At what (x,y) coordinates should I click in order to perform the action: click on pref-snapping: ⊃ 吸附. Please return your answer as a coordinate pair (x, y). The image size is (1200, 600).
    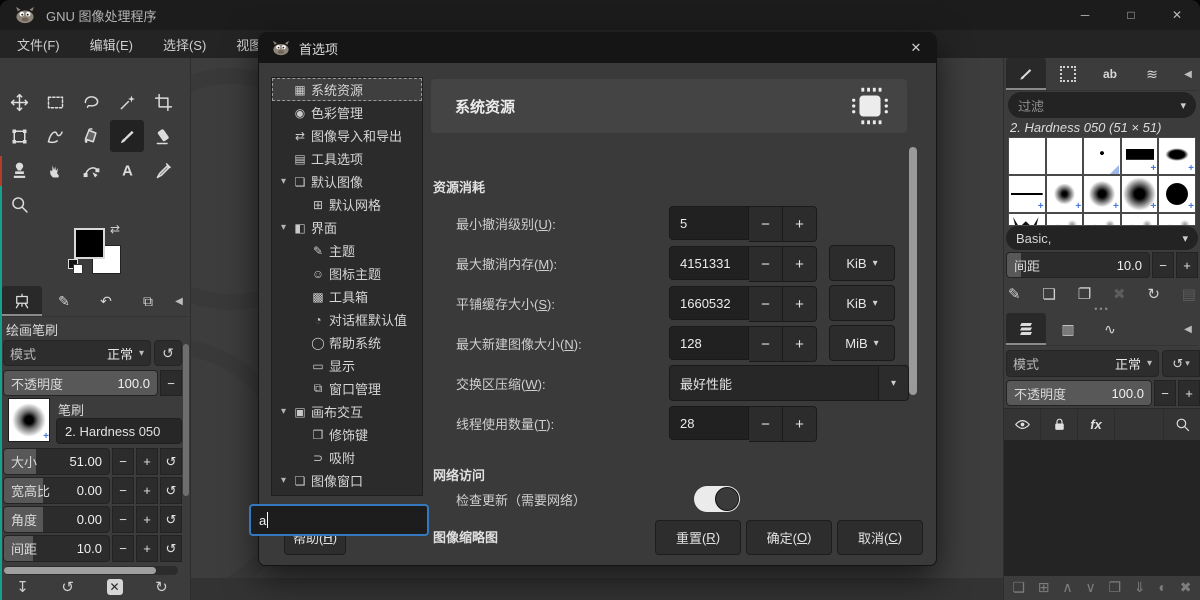
    Looking at the image, I should click on (347, 457).